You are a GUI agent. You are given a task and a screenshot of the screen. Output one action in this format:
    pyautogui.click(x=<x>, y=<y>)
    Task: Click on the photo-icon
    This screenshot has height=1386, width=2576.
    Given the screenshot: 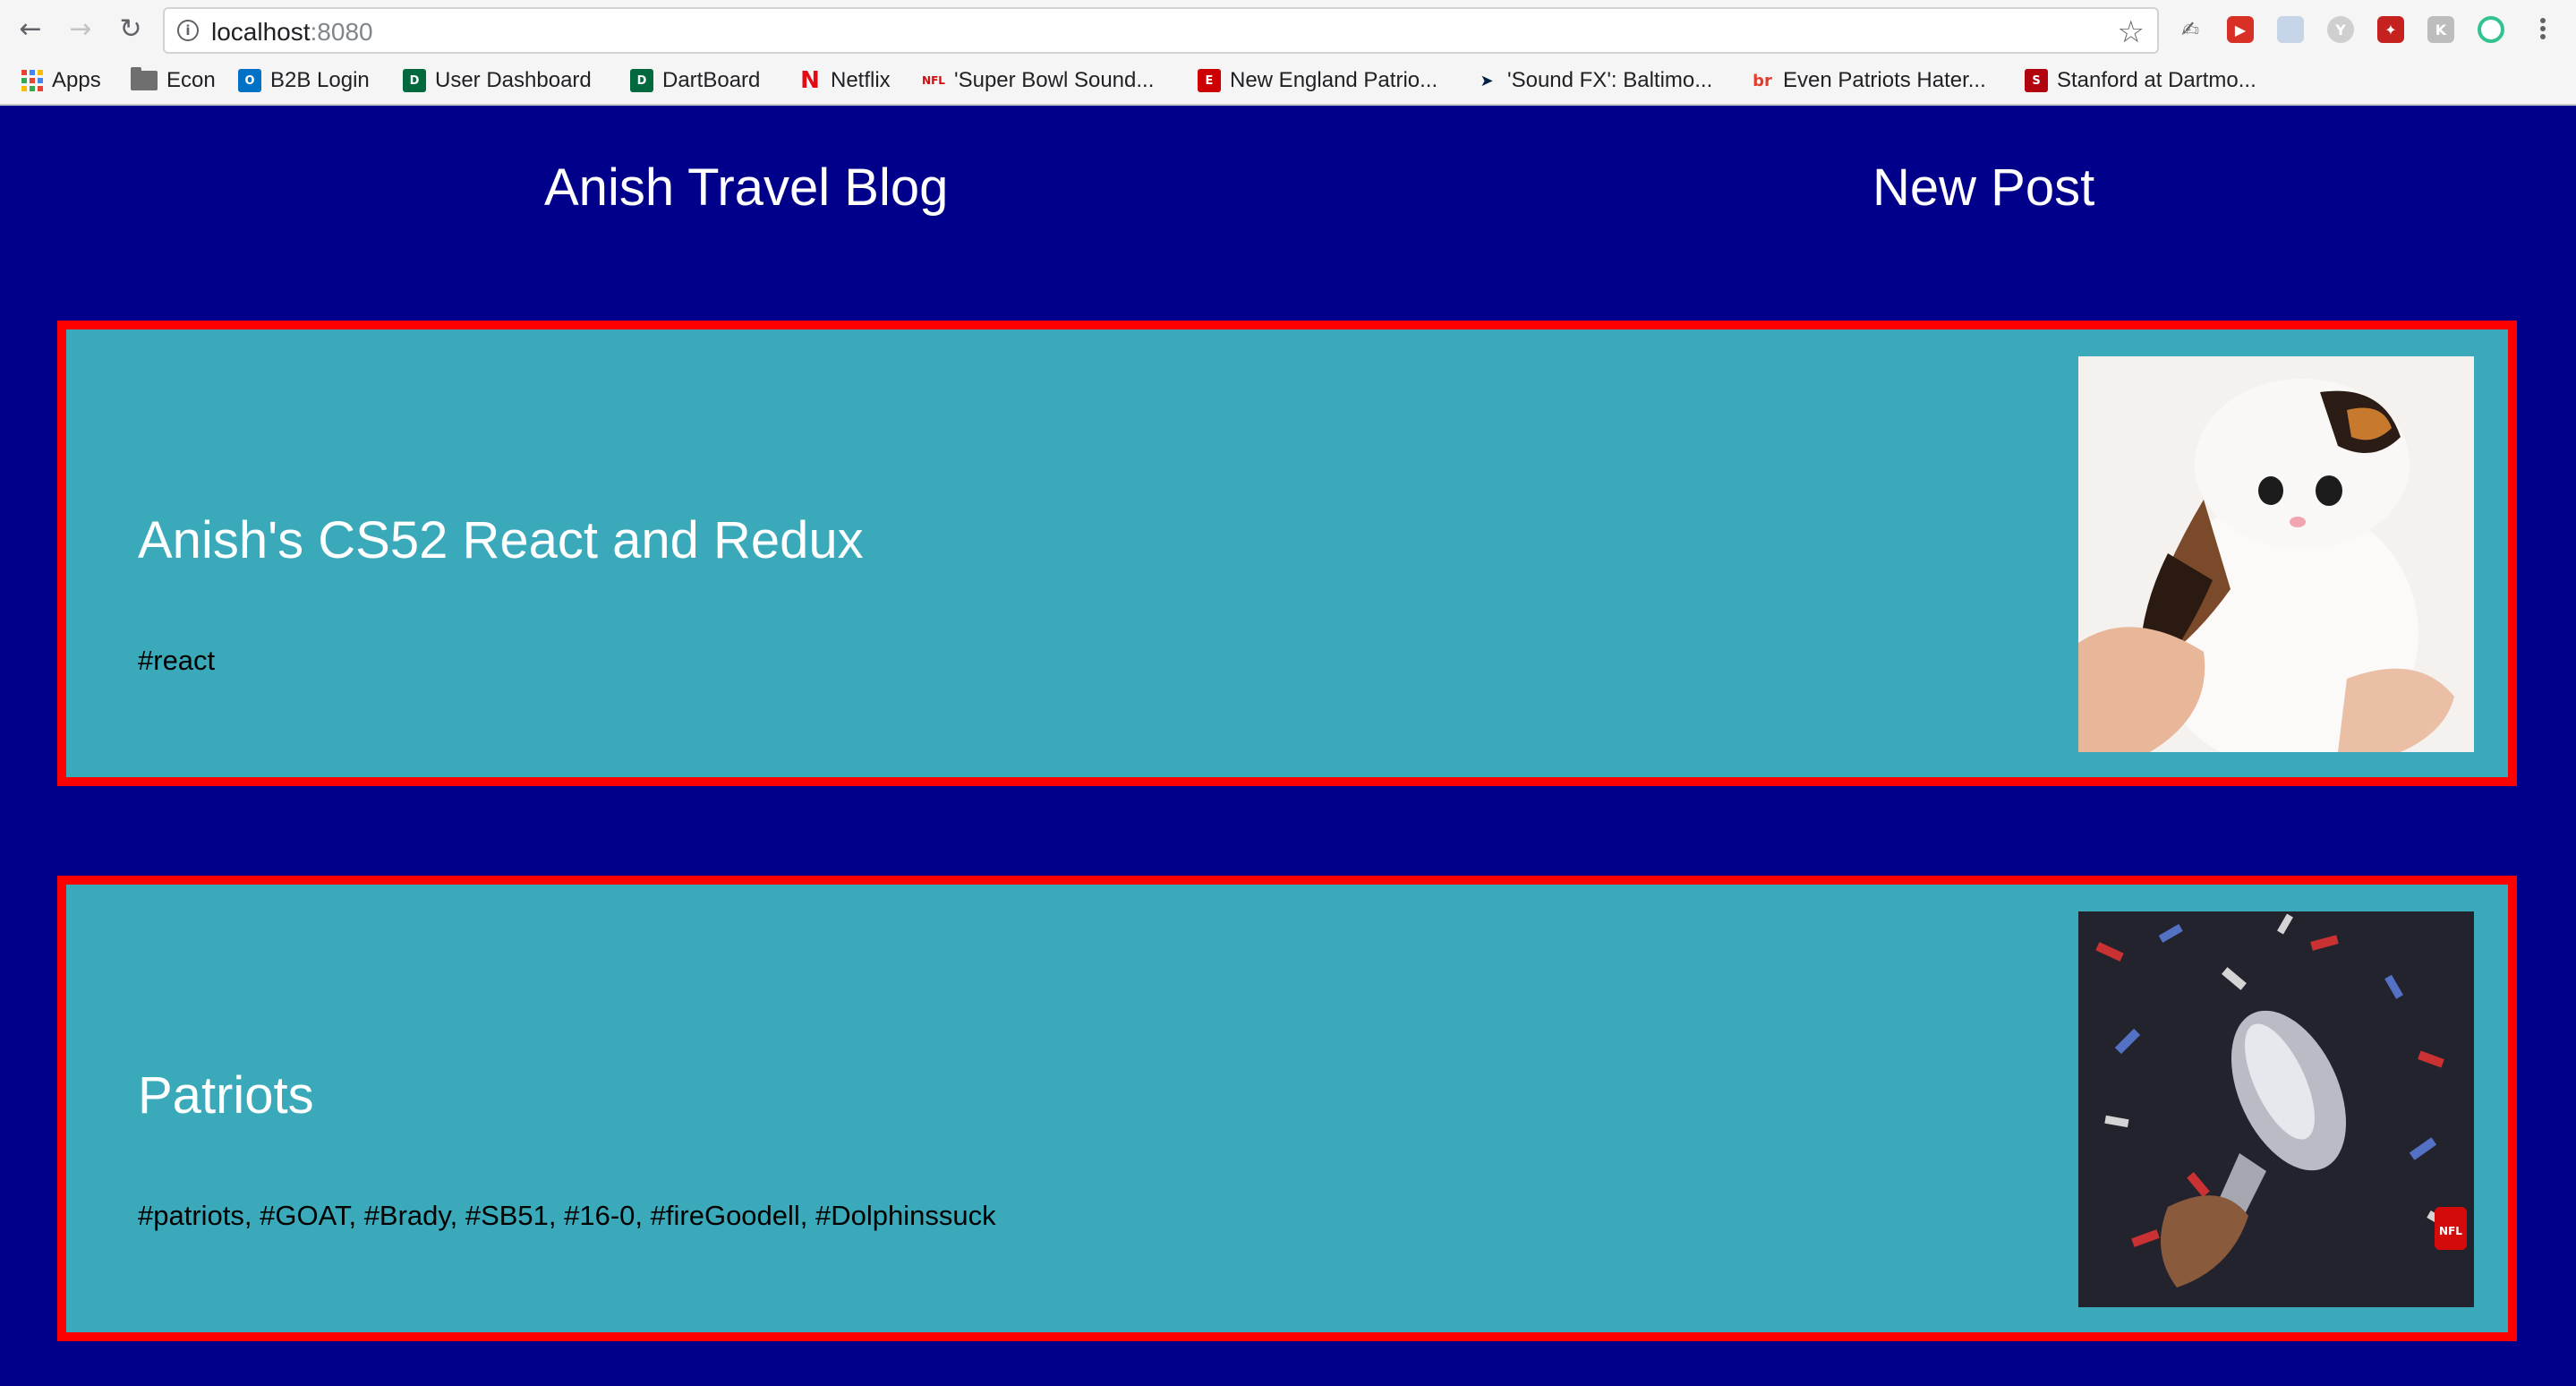 What is the action you would take?
    pyautogui.click(x=2290, y=29)
    